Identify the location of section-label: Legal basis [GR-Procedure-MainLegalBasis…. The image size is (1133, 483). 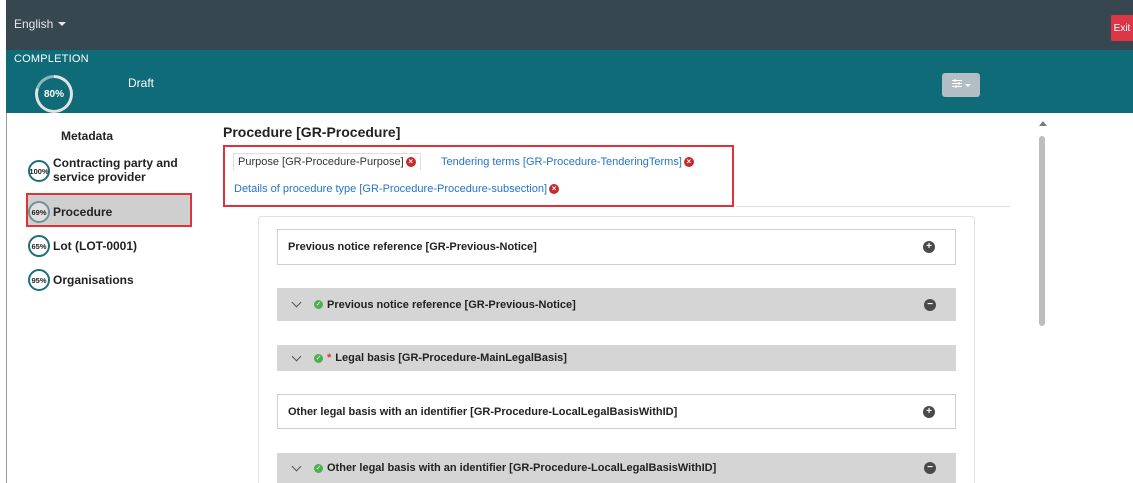
(451, 358).